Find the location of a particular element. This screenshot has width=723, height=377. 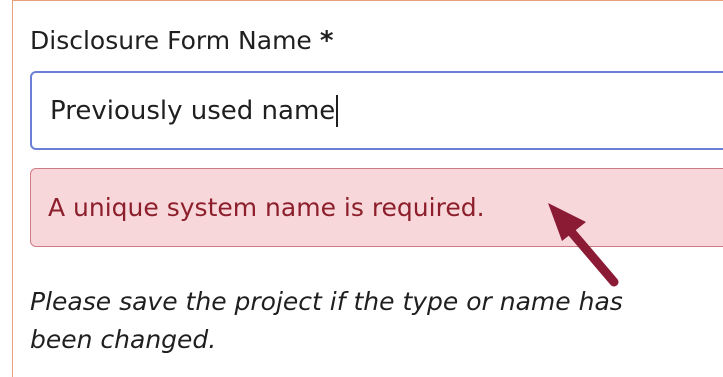

required-indicator: * is located at coordinates (326, 41).